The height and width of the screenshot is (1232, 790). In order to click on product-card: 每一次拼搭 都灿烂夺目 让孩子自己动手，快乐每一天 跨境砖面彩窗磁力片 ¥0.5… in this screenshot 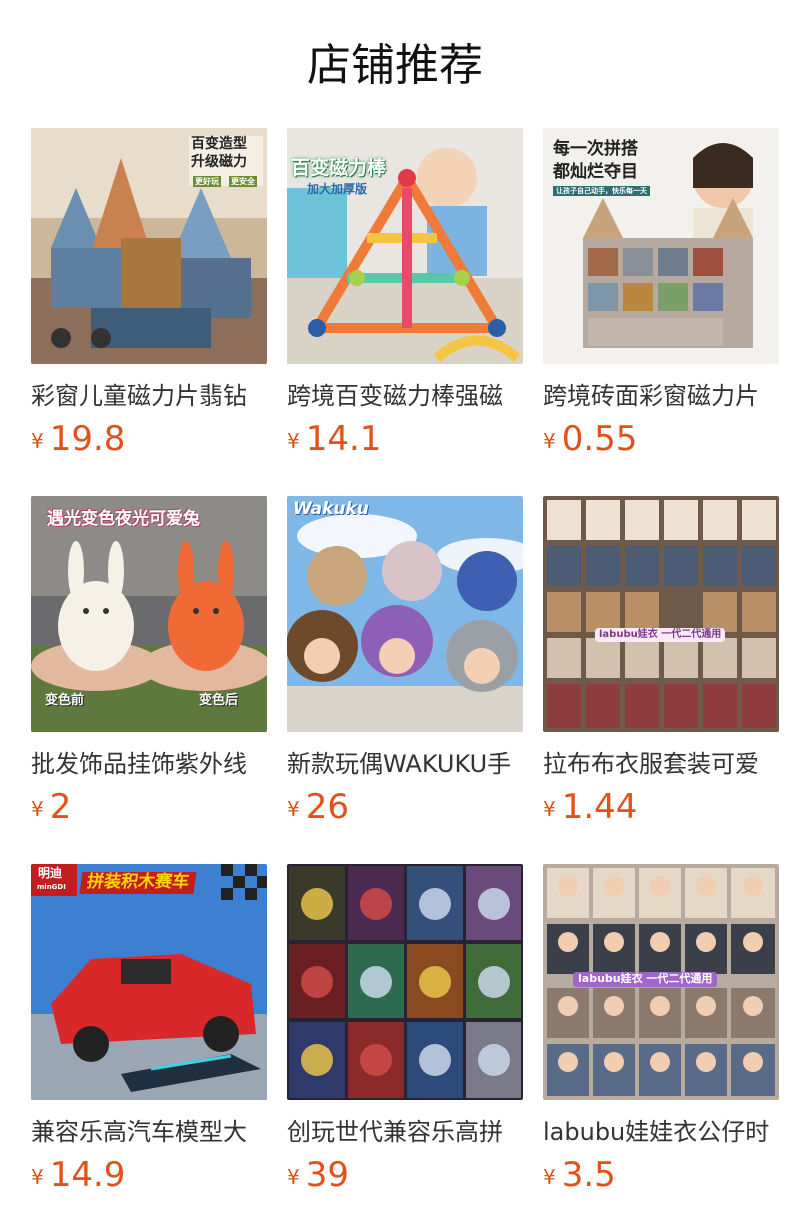, I will do `click(661, 298)`.